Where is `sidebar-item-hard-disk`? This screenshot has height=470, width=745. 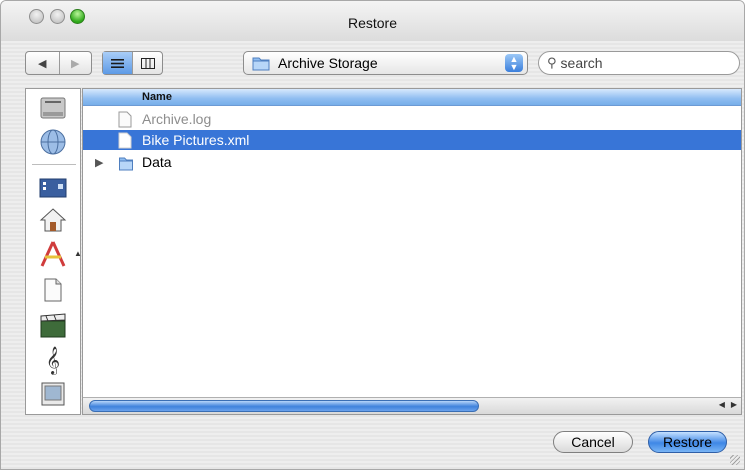 sidebar-item-hard-disk is located at coordinates (53, 108).